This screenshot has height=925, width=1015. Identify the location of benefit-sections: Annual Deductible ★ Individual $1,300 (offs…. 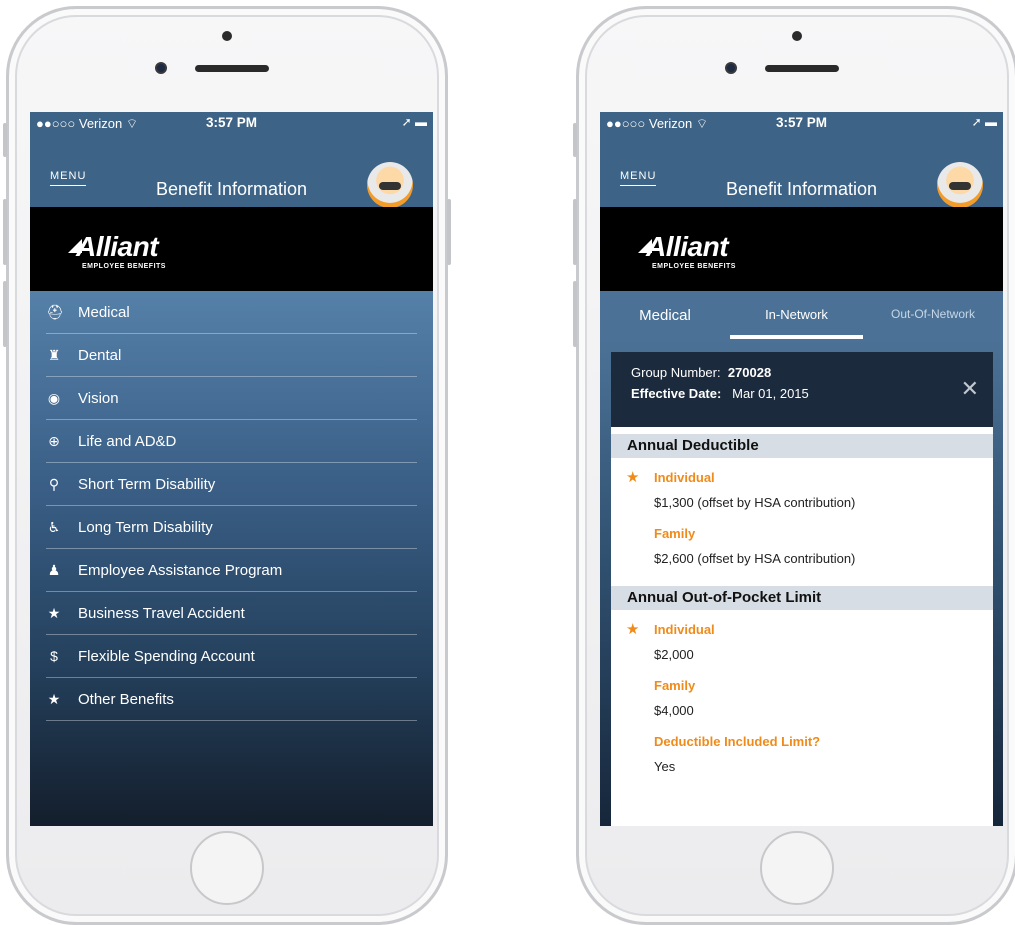
(802, 610).